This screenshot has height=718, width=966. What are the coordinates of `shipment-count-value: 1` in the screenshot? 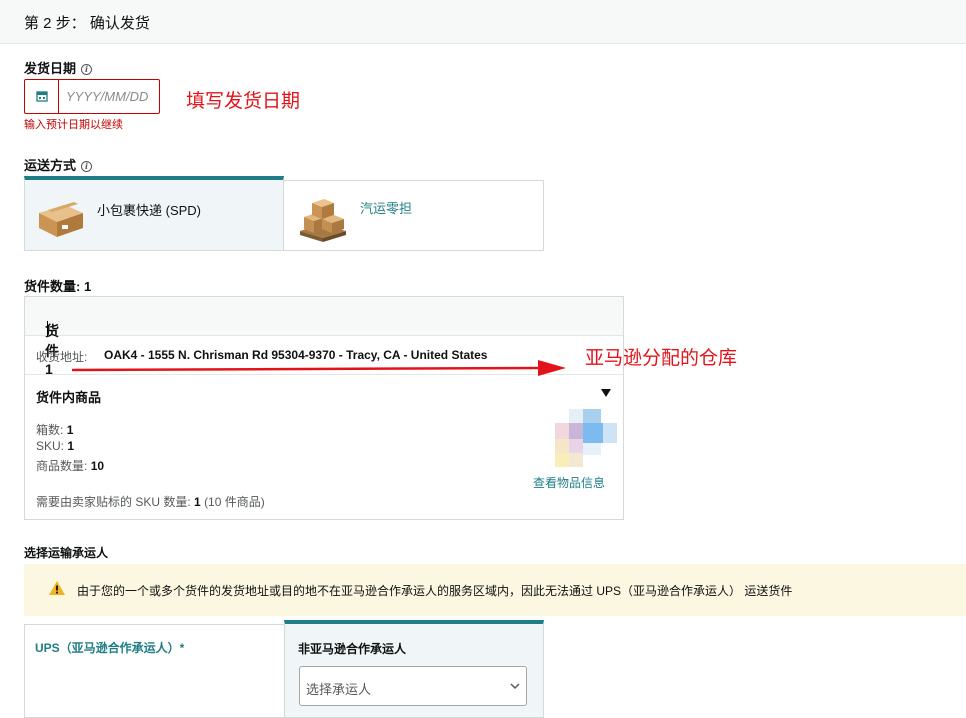 It's located at (87, 286).